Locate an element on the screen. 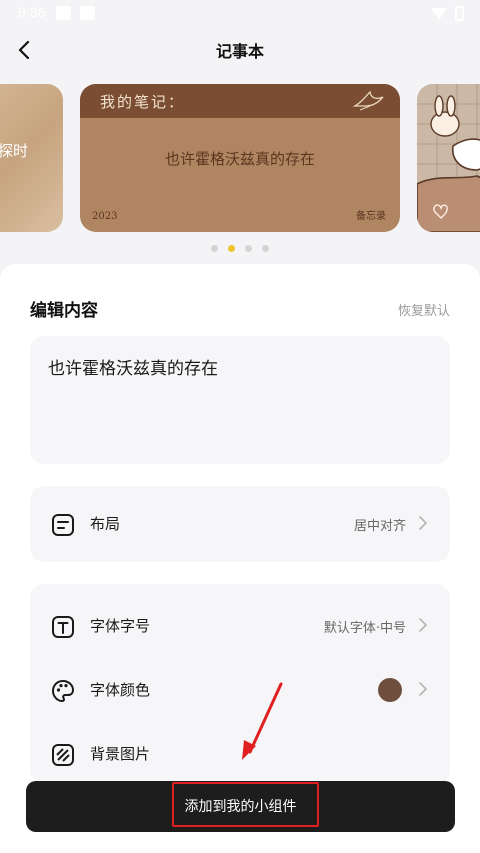 Image resolution: width=480 pixels, height=853 pixels. background-image-label: 背景图片 is located at coordinates (120, 754).